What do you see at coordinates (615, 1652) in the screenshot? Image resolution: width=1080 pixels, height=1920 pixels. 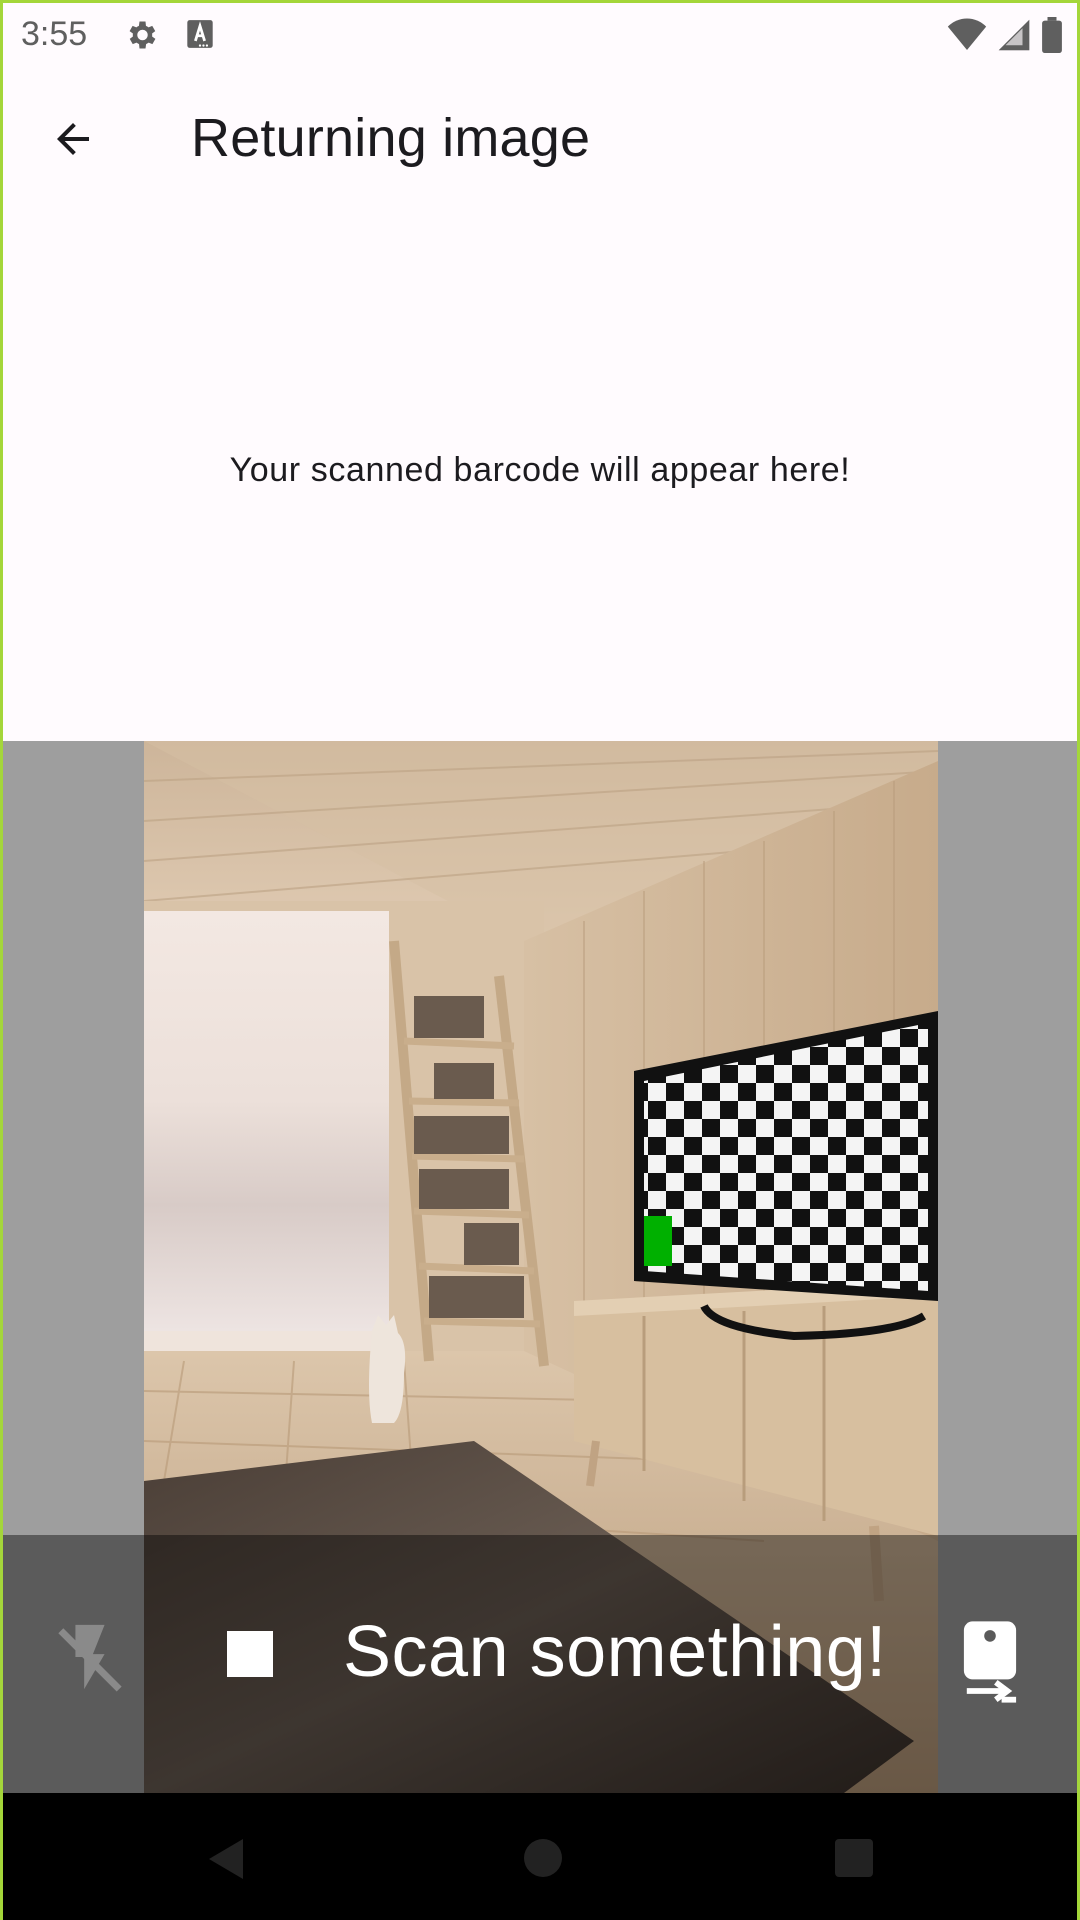 I see `scan-status-label: Scan something!` at bounding box center [615, 1652].